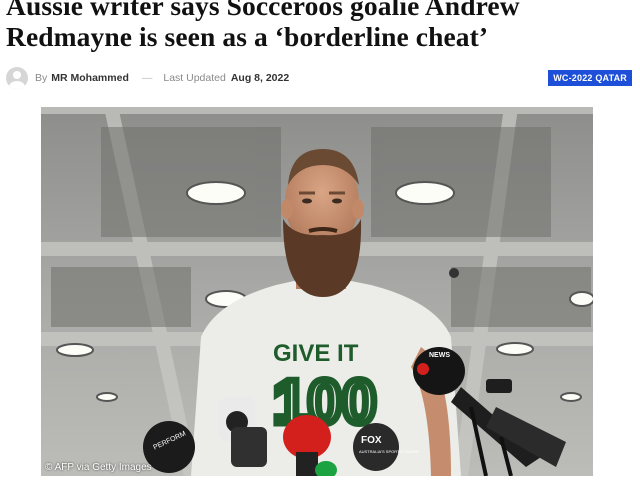 This screenshot has height=483, width=640. I want to click on photo-credit: © AFP via Getty Images, so click(98, 467).